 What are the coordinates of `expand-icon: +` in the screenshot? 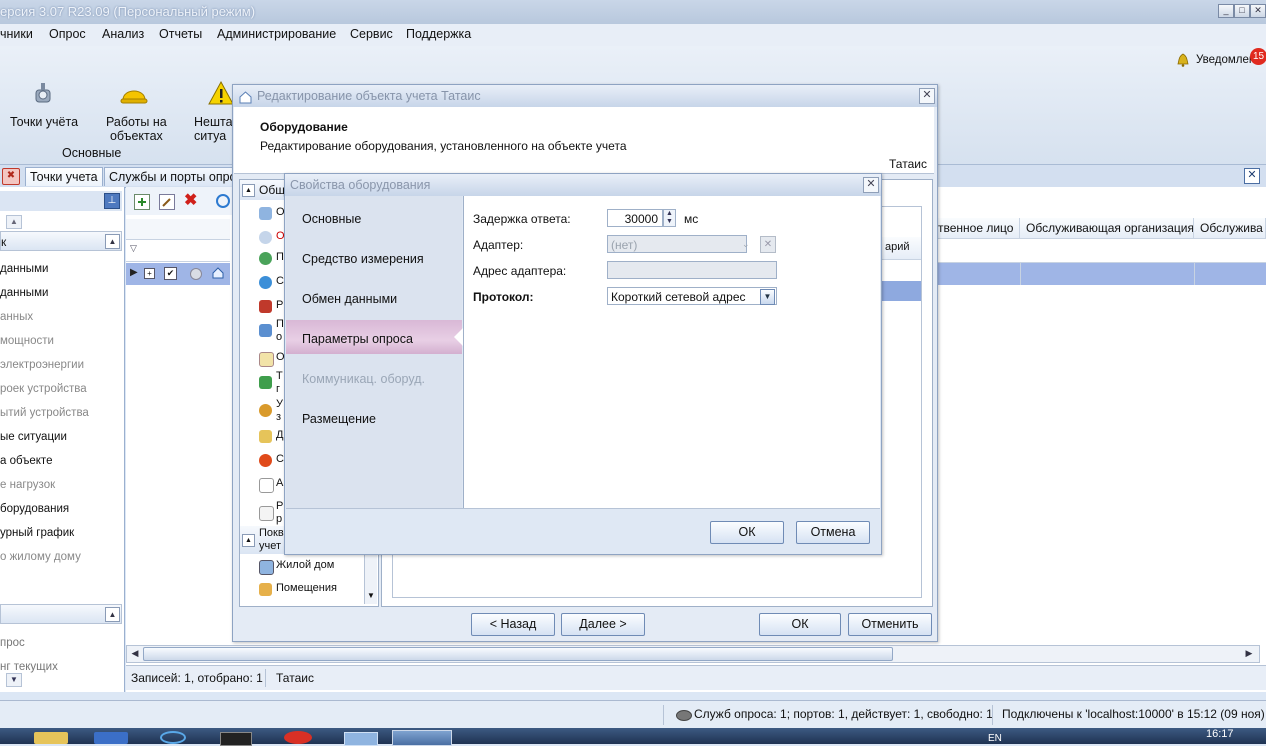 It's located at (149, 273).